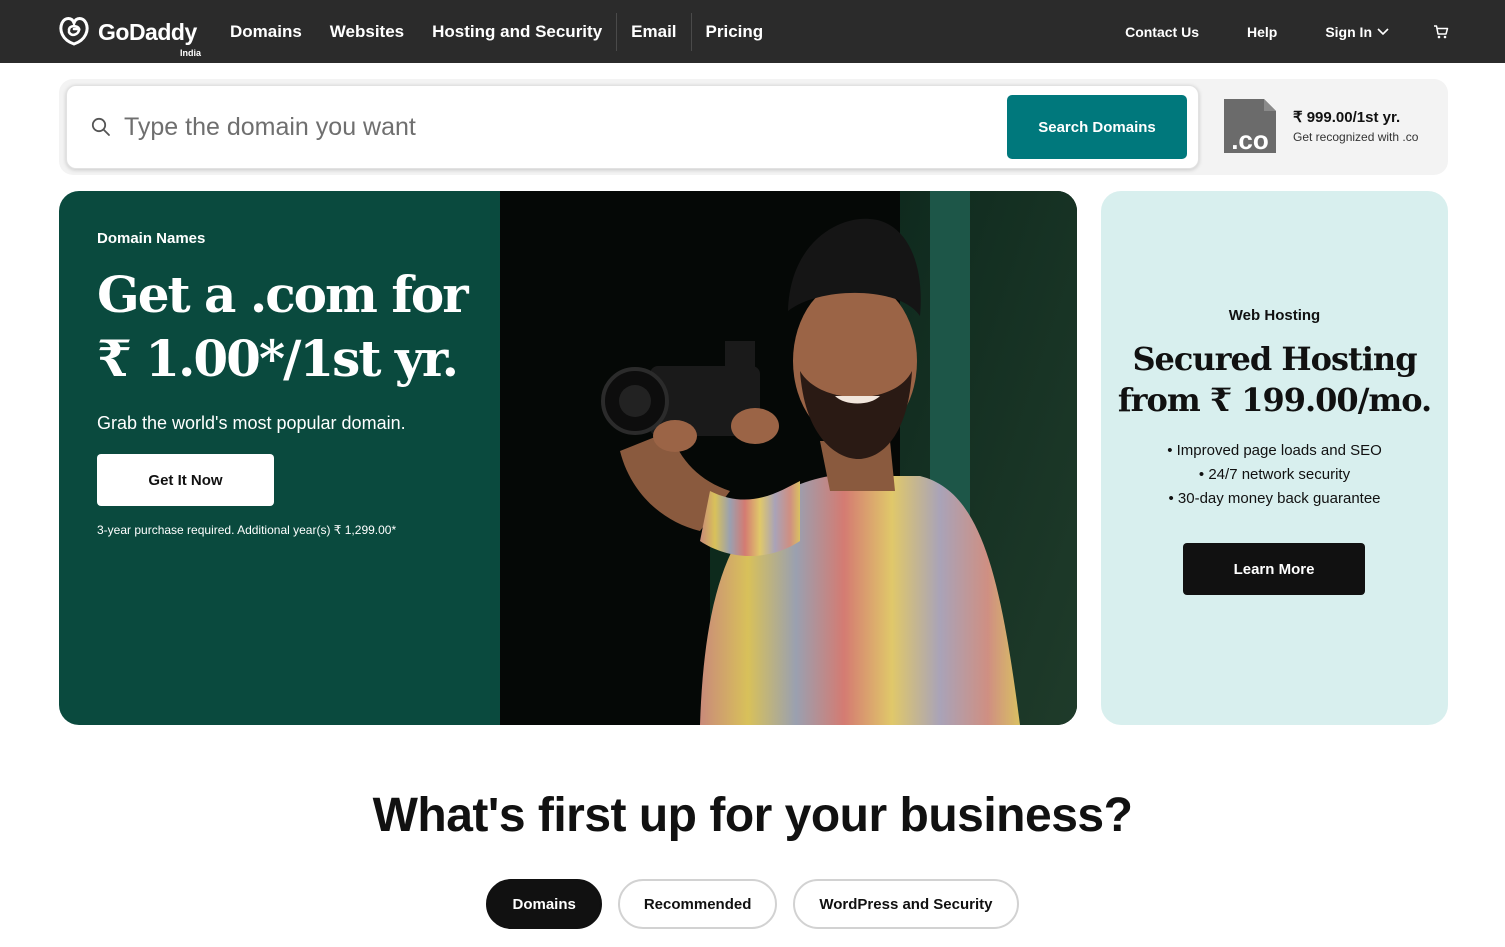  Describe the element at coordinates (1383, 31) in the screenshot. I see `chevron-down-icon` at that location.